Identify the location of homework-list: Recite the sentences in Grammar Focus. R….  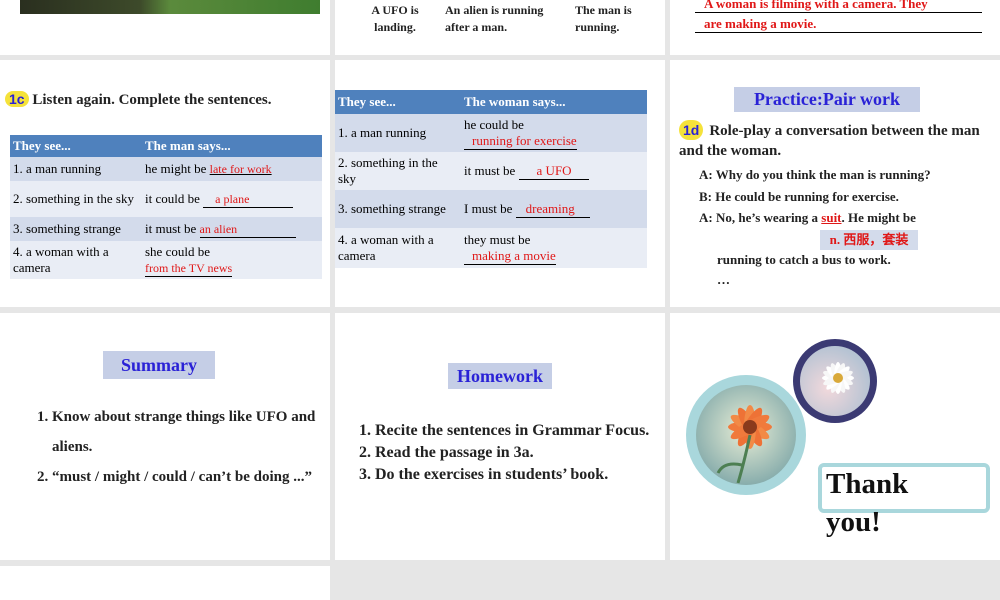
(507, 453).